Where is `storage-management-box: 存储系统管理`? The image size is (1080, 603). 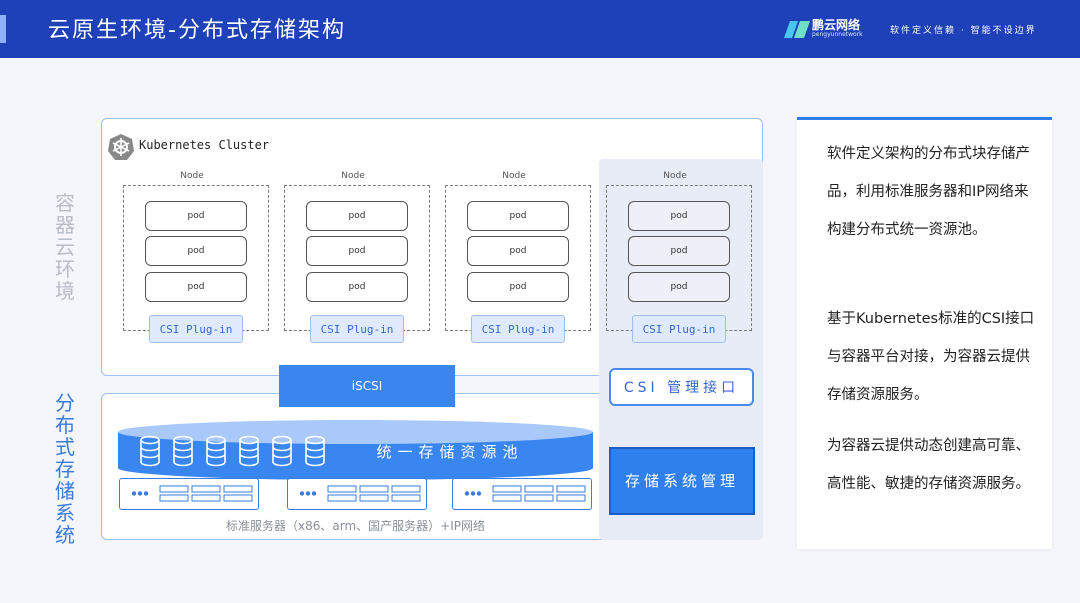
storage-management-box: 存储系统管理 is located at coordinates (682, 481).